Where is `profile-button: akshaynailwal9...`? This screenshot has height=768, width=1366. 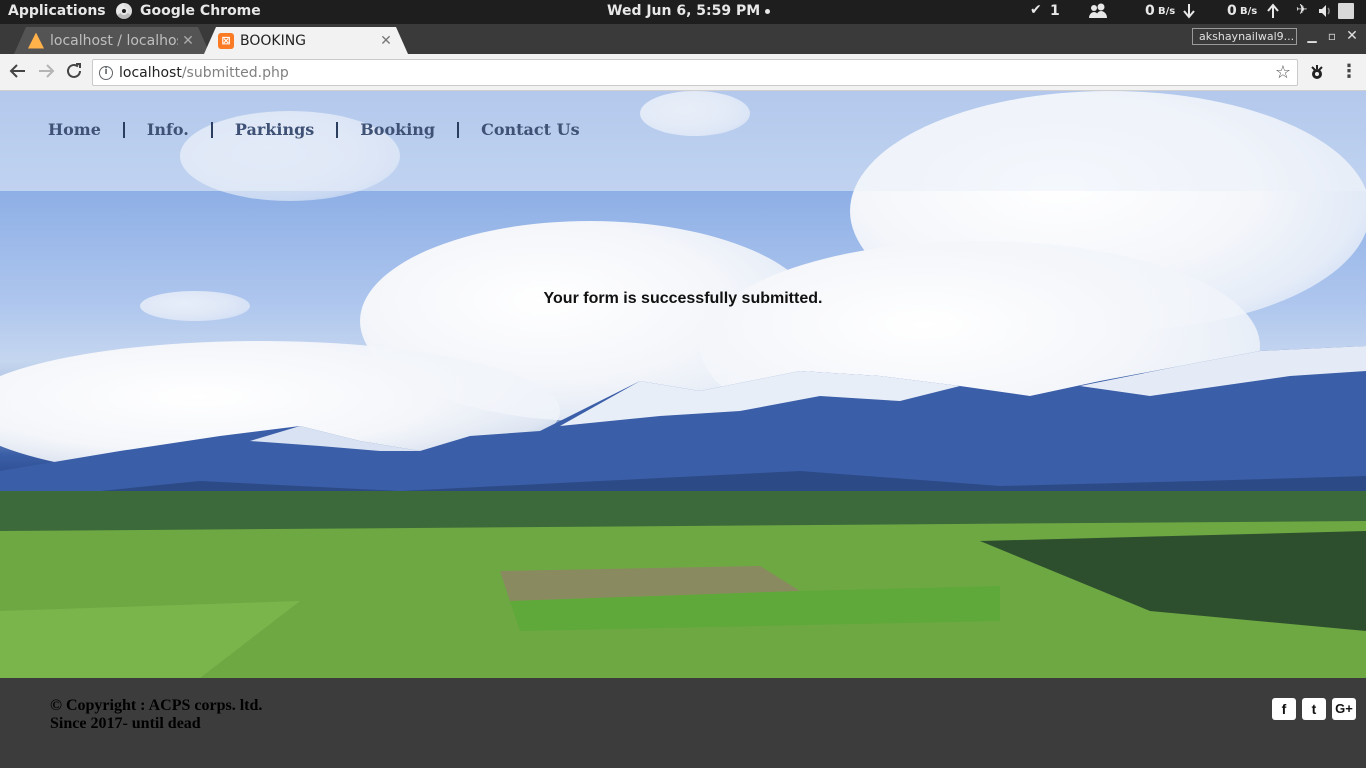 profile-button: akshaynailwal9... is located at coordinates (1244, 36).